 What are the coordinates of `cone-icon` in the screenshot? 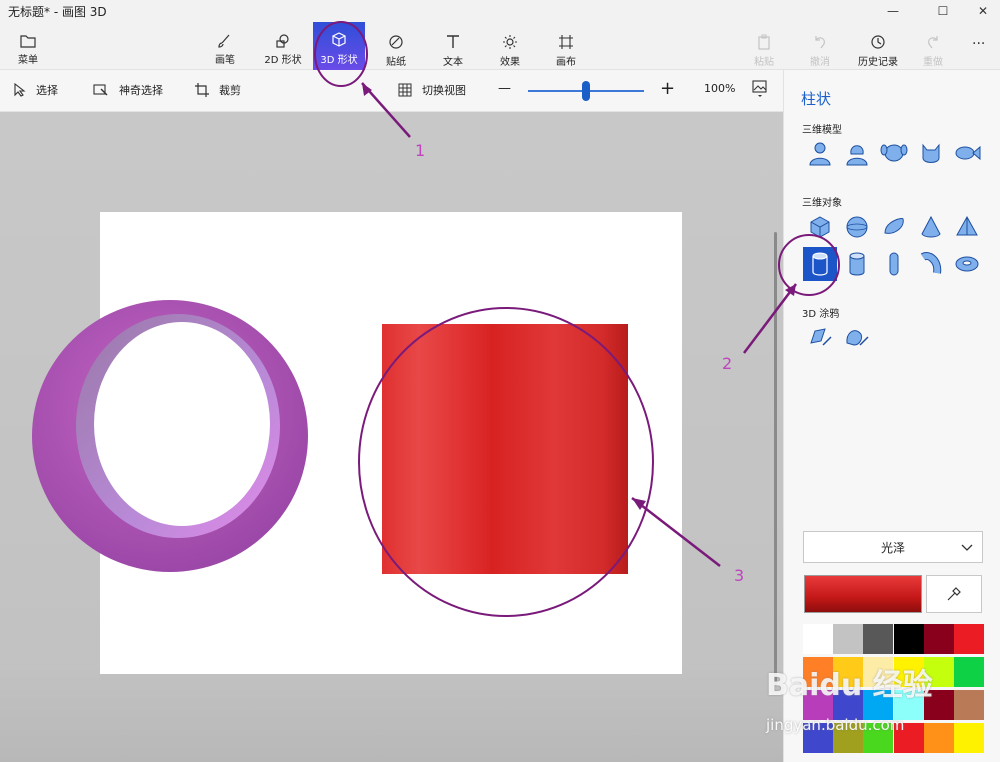 It's located at (931, 226).